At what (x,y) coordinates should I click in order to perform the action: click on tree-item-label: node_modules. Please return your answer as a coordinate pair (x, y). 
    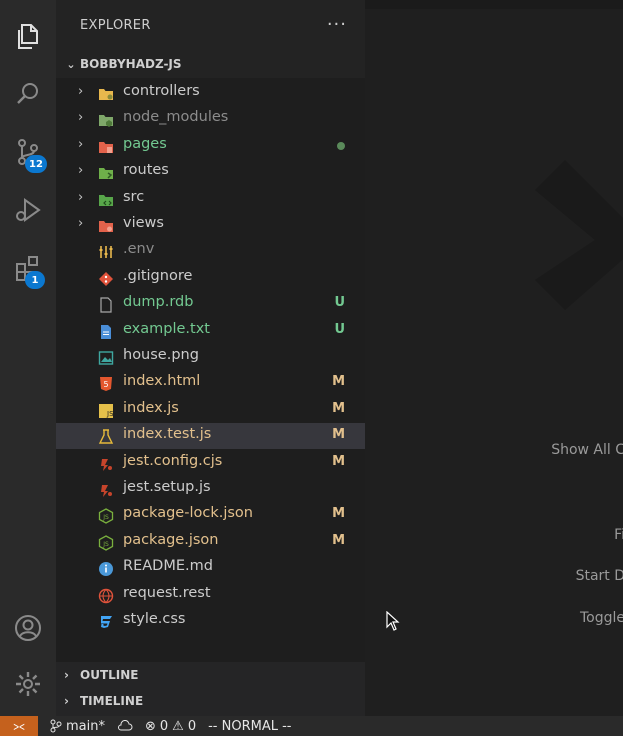
    Looking at the image, I should click on (176, 117).